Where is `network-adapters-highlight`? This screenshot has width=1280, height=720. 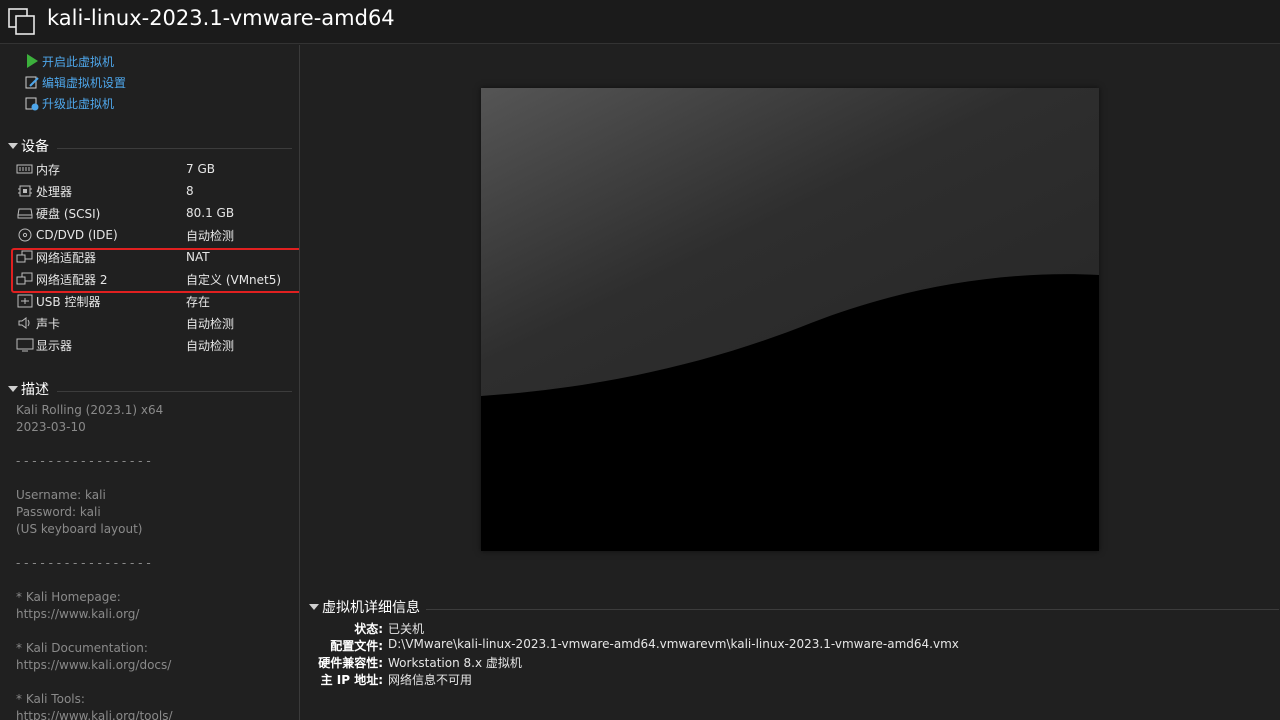 network-adapters-highlight is located at coordinates (155, 270).